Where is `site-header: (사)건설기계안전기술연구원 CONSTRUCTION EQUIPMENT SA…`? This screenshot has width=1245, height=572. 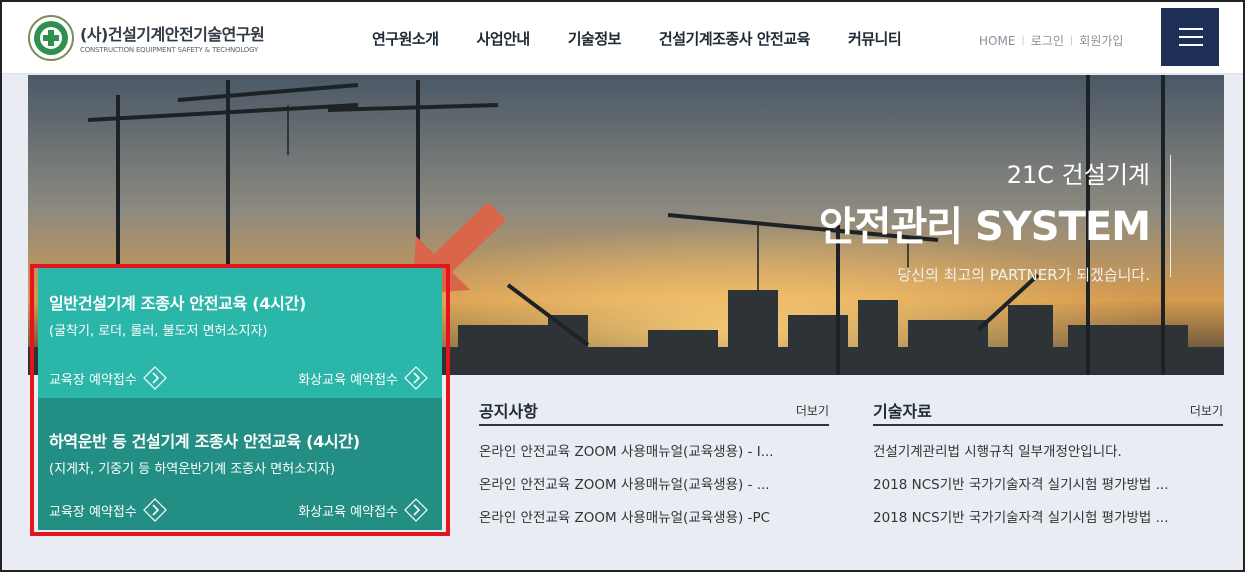
site-header: (사)건설기계안전기술연구원 CONSTRUCTION EQUIPMENT SA… is located at coordinates (622, 38).